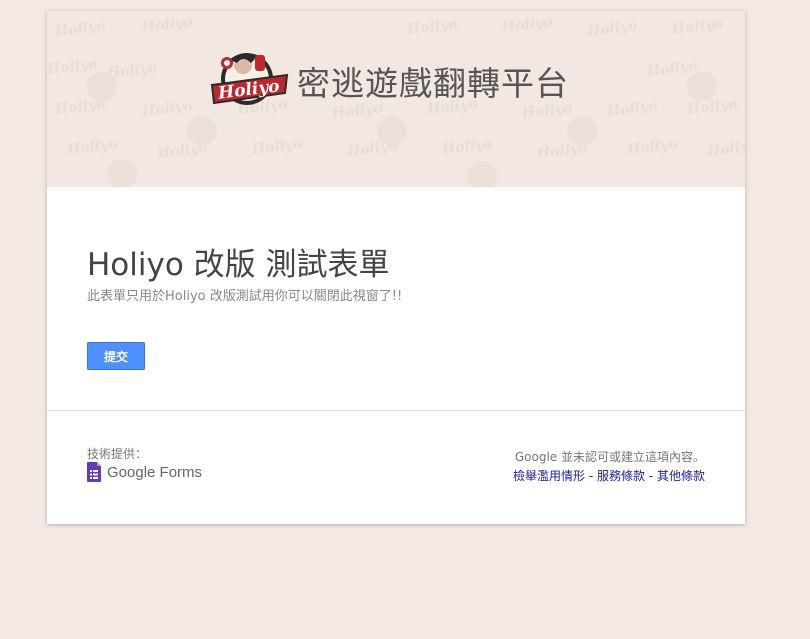 The width and height of the screenshot is (810, 639). Describe the element at coordinates (549, 476) in the screenshot. I see `report-abuse-link: 檢舉濫用情形` at that location.